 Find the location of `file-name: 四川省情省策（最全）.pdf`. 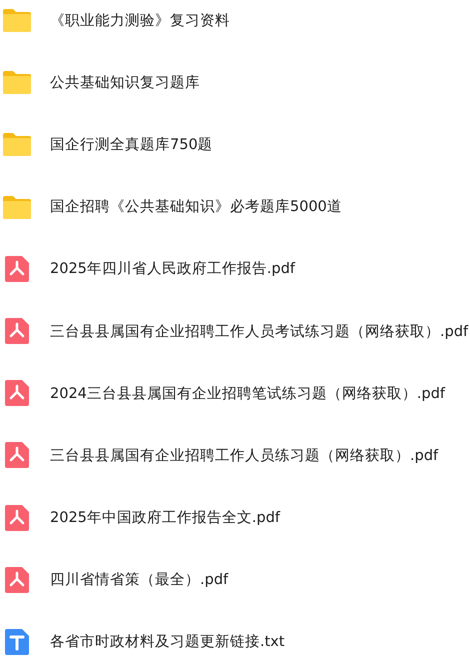

file-name: 四川省情省策（最全）.pdf is located at coordinates (139, 580).